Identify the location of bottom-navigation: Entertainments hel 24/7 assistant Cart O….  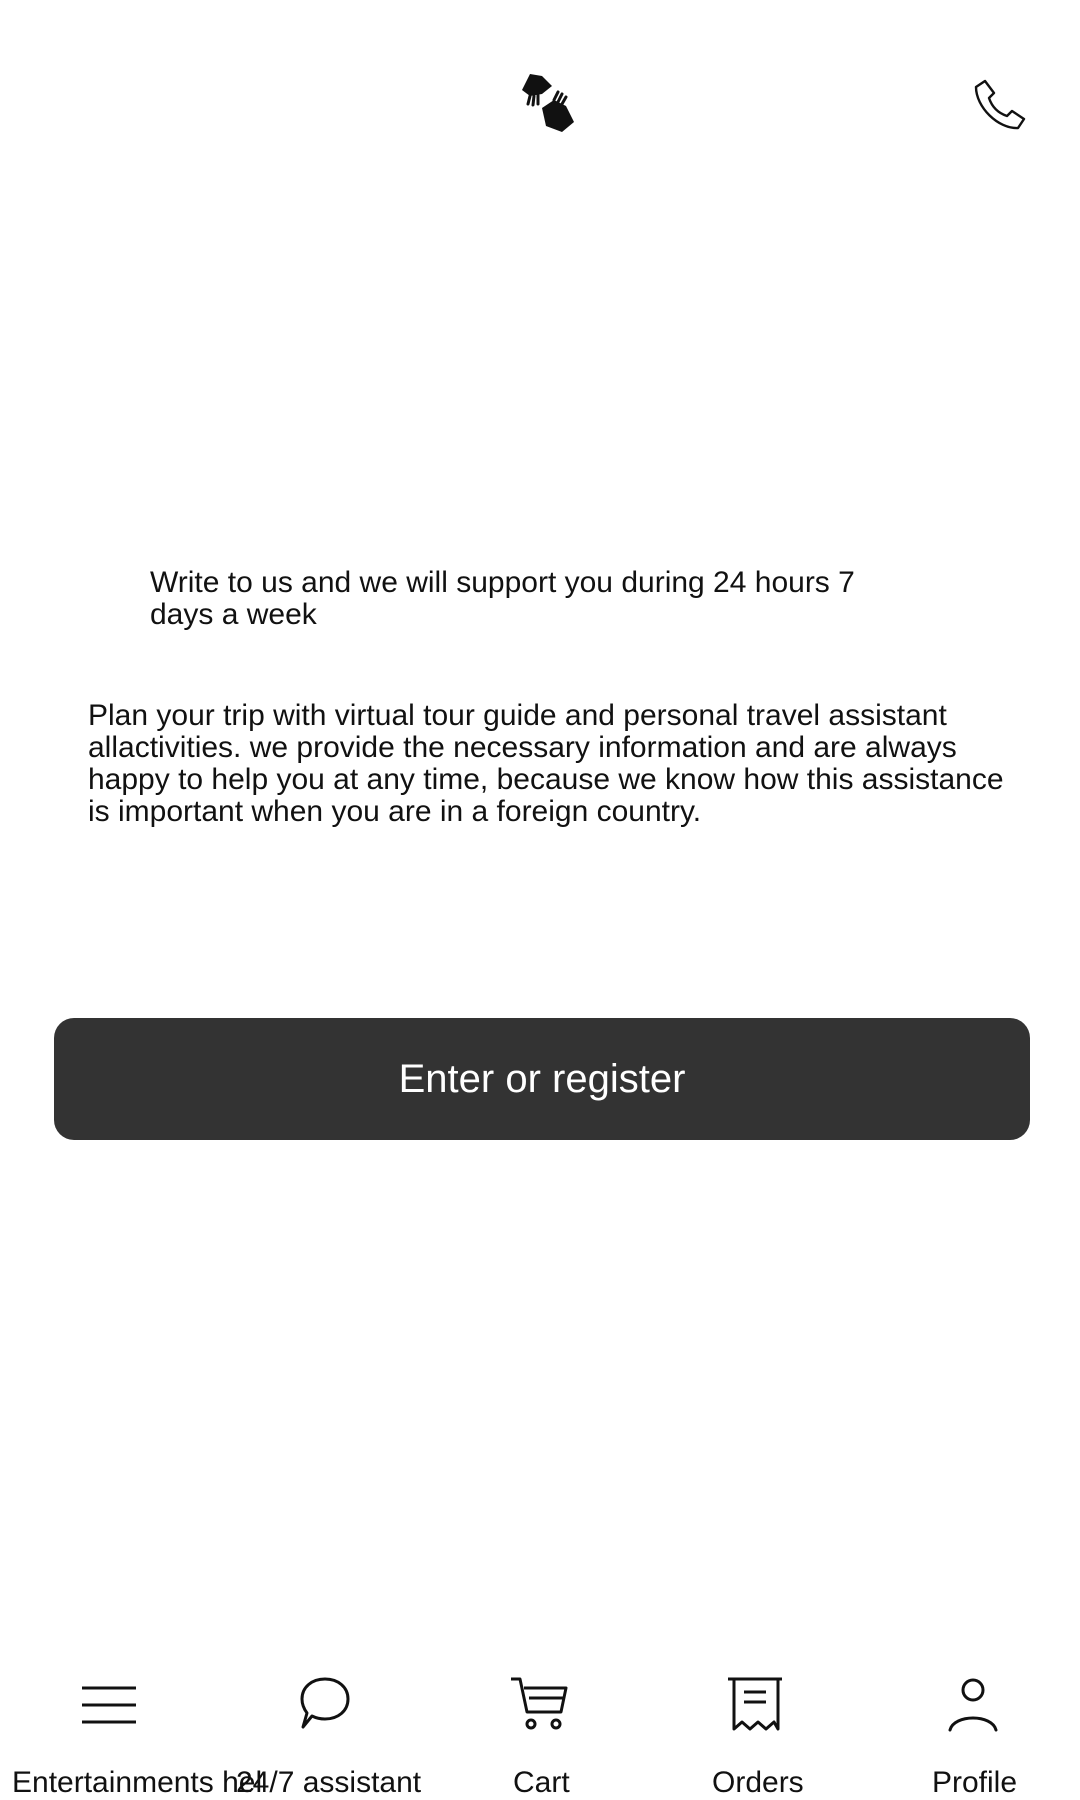
(540, 1737).